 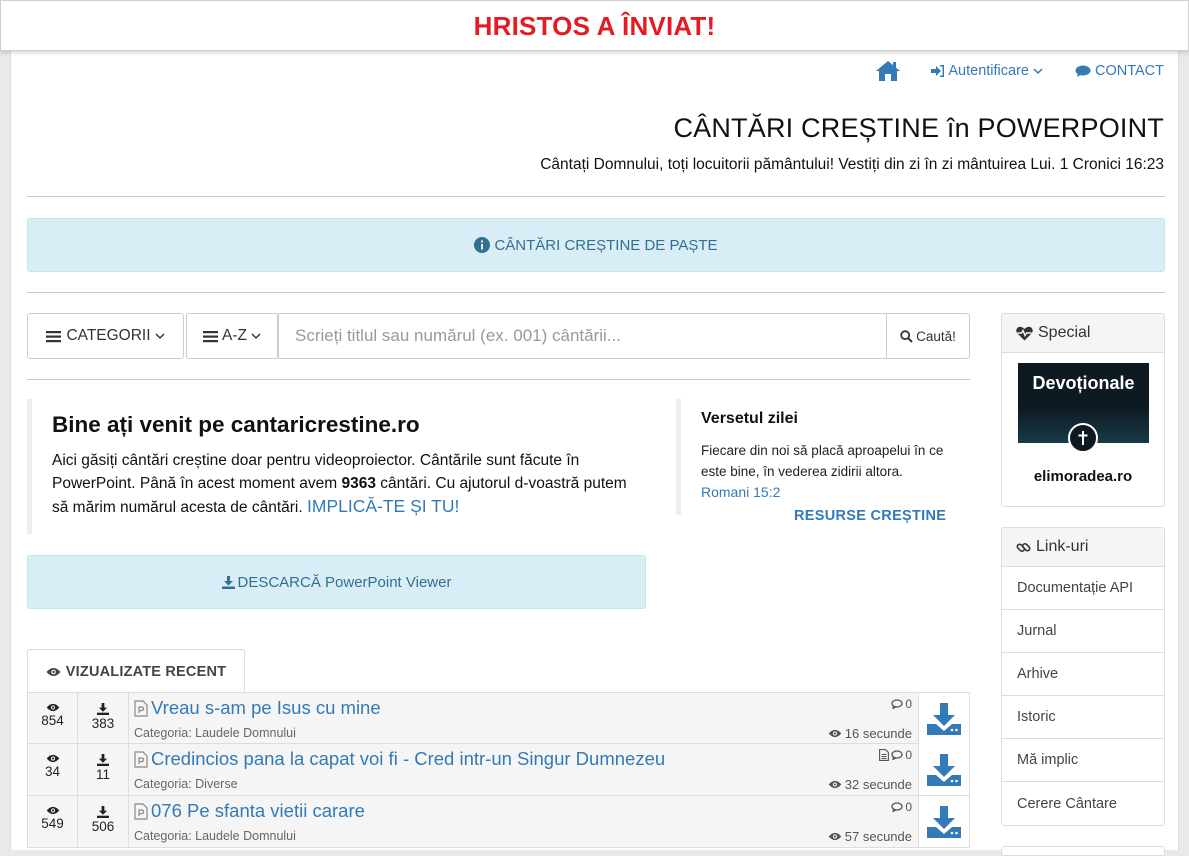 What do you see at coordinates (186, 784) in the screenshot?
I see `song-category: Categoria: Diverse` at bounding box center [186, 784].